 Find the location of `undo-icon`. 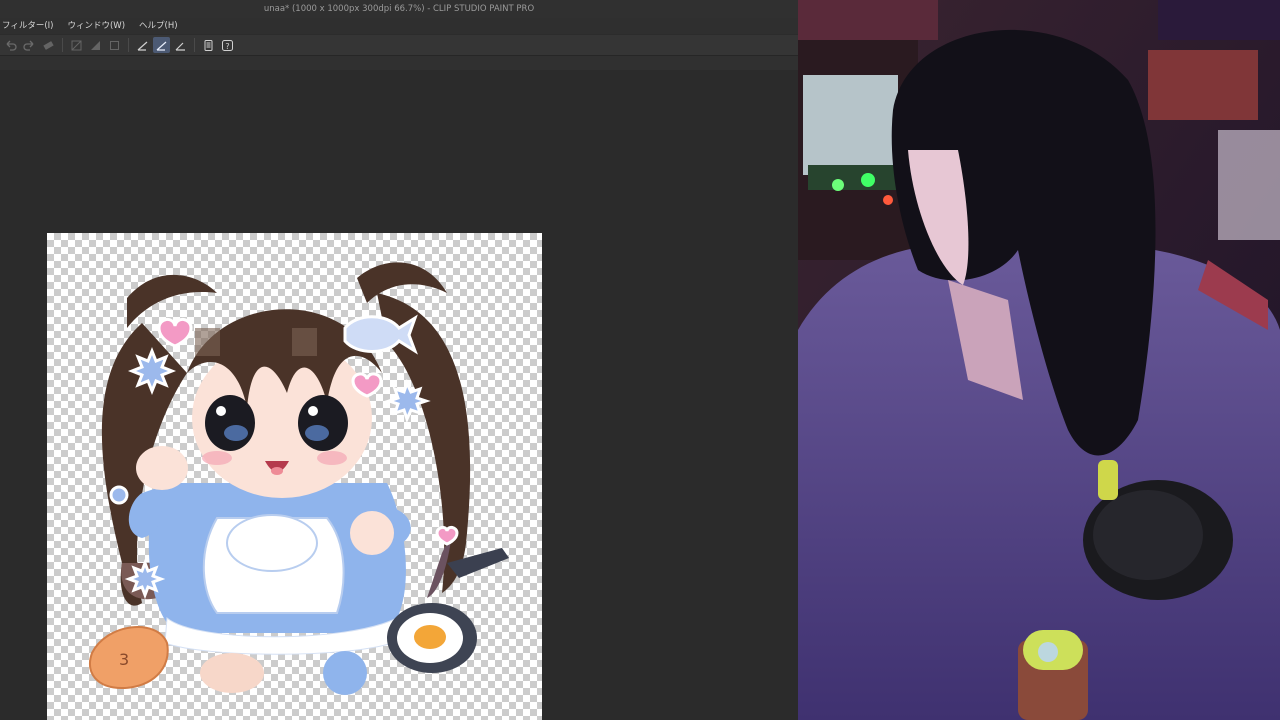

undo-icon is located at coordinates (10, 45).